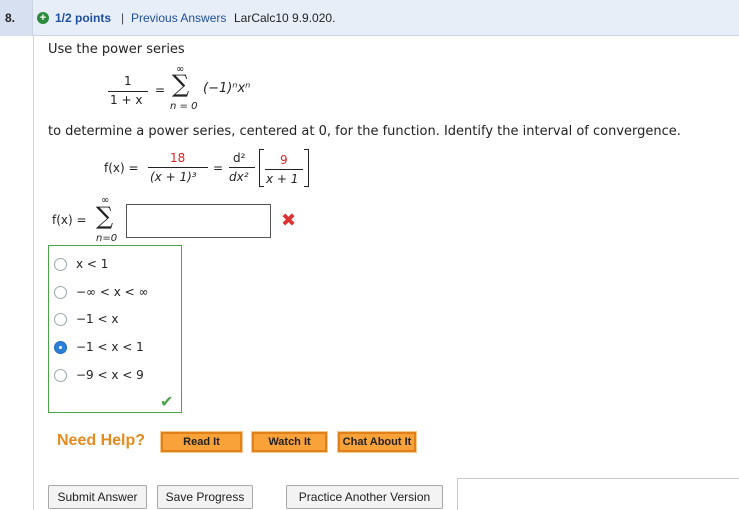 This screenshot has height=510, width=739. I want to click on left-divider, so click(33, 273).